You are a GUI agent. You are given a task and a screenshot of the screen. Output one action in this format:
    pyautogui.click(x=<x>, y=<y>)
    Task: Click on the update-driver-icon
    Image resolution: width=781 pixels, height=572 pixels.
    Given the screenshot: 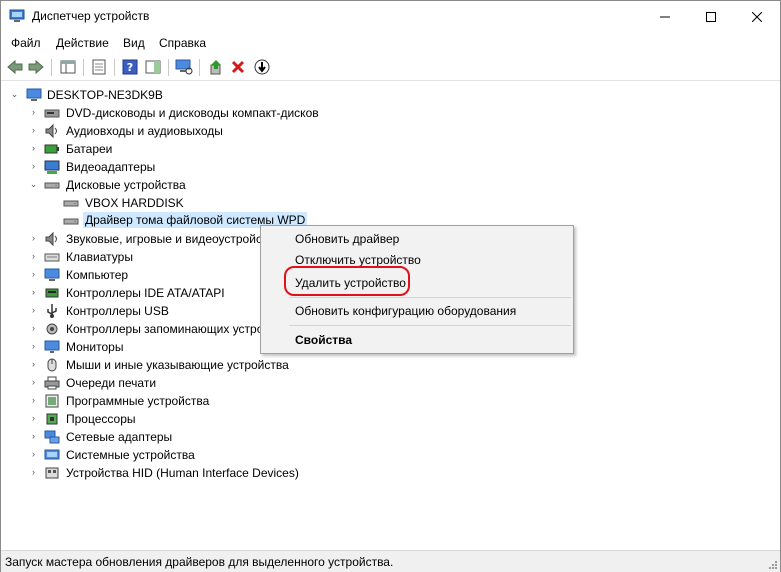 What is the action you would take?
    pyautogui.click(x=215, y=67)
    